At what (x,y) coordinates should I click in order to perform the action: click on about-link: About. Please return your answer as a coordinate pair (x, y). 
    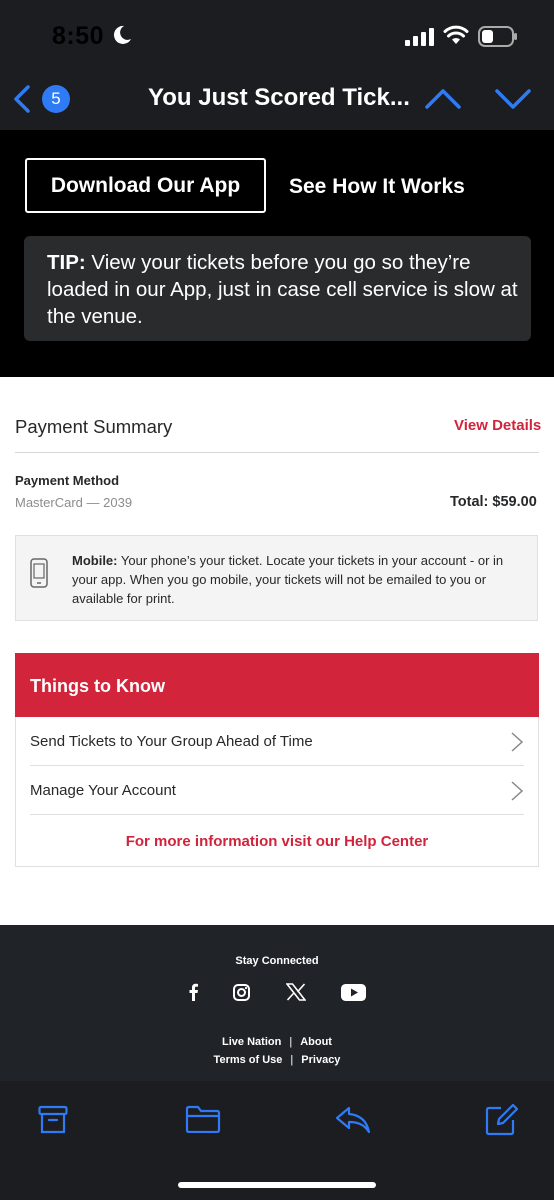
    Looking at the image, I should click on (316, 1042).